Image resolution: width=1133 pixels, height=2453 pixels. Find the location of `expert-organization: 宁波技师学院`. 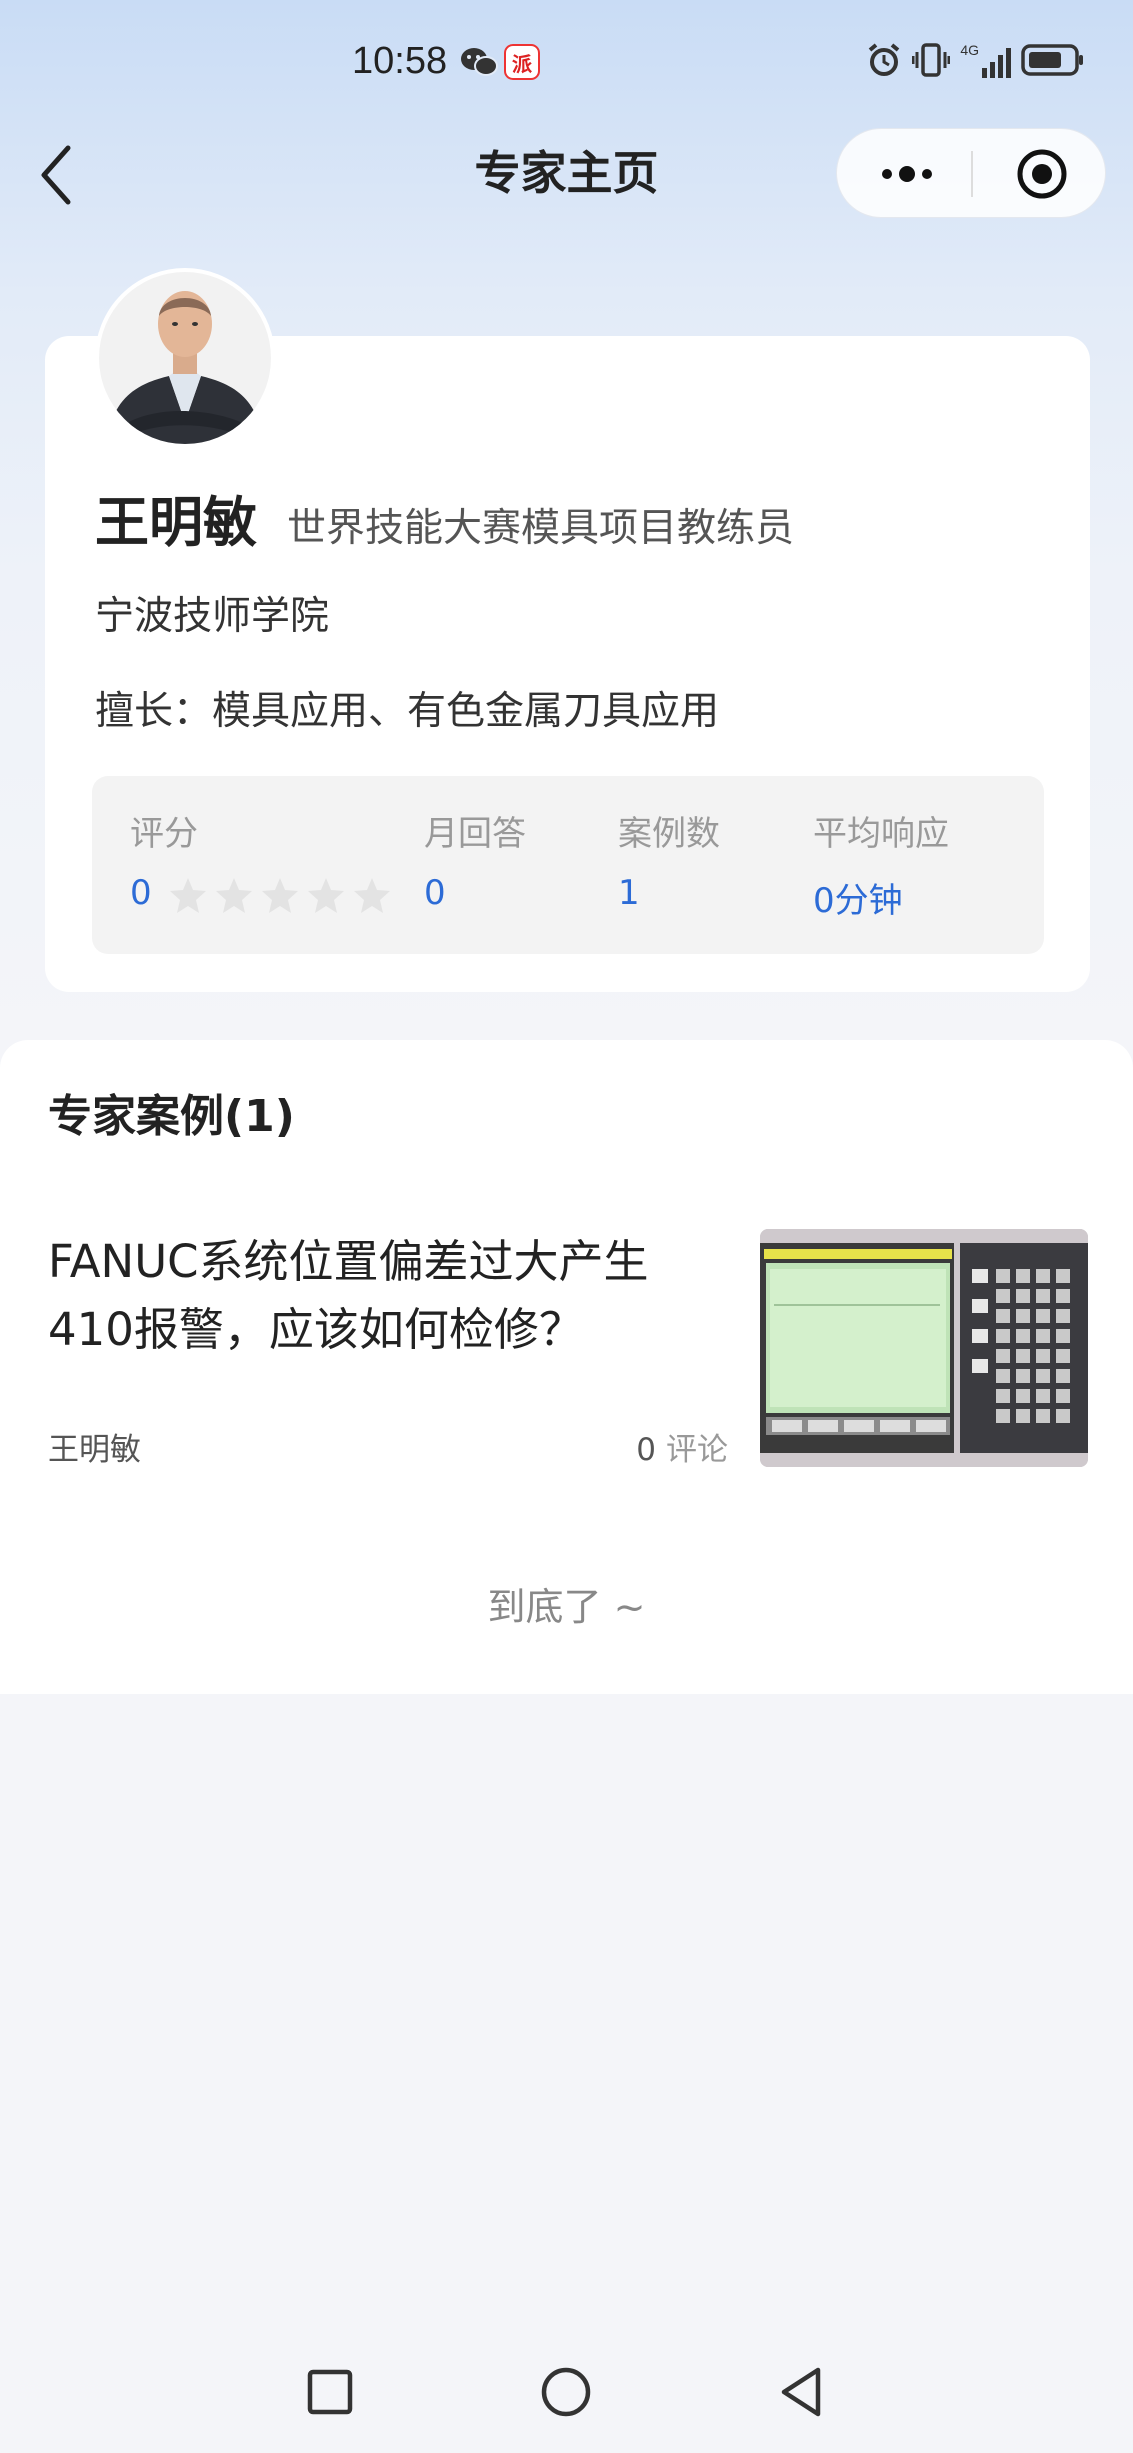

expert-organization: 宁波技师学院 is located at coordinates (212, 616).